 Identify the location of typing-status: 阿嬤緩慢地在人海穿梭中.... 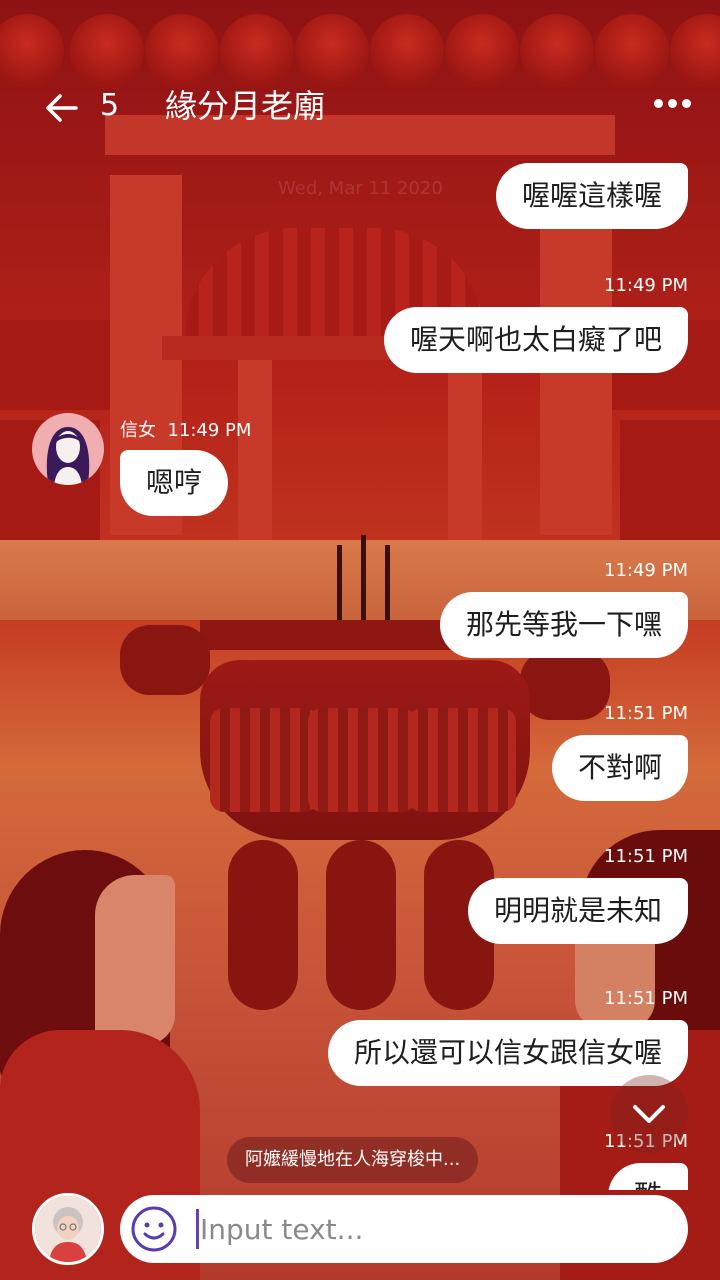
(353, 1160).